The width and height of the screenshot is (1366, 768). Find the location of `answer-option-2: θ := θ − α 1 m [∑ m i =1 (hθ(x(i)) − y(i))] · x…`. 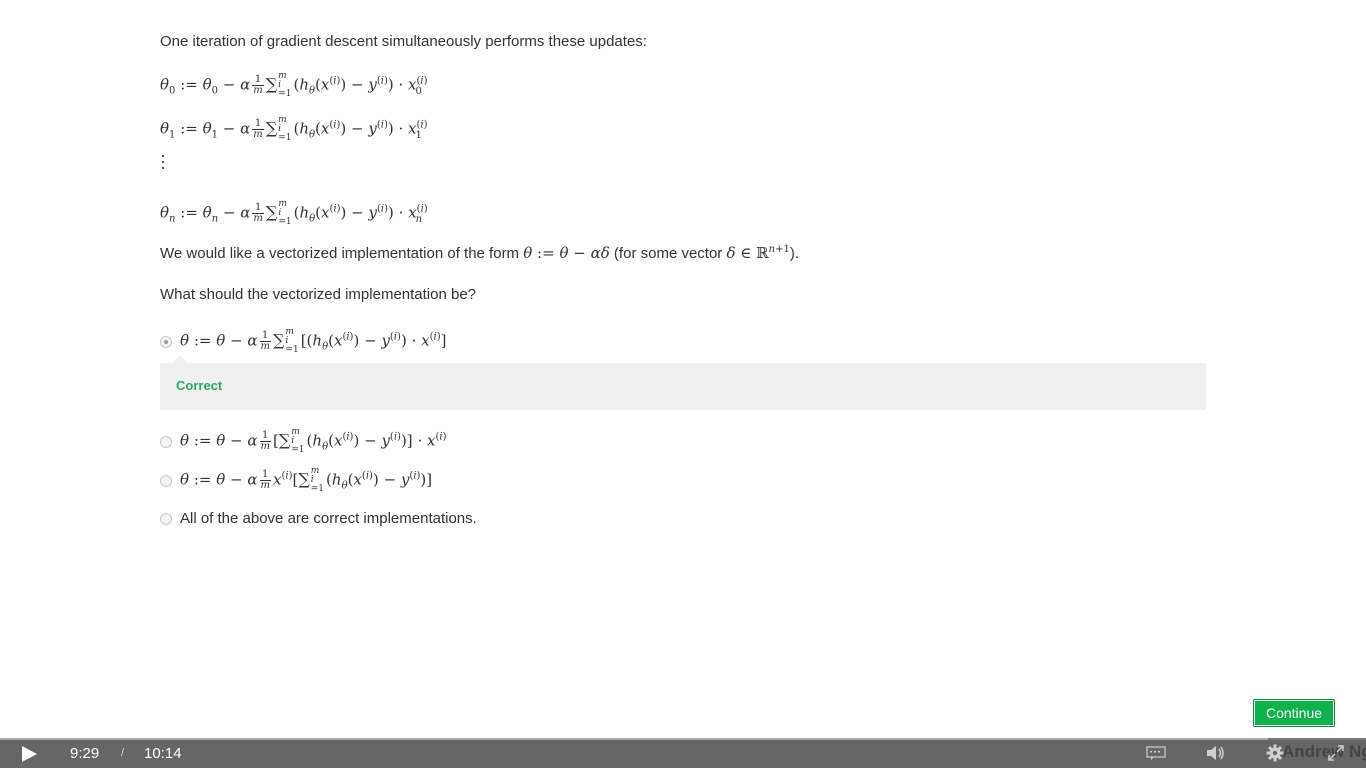

answer-option-2: θ := θ − α 1 m [∑ m i =1 (hθ(x(i)) − y(i))] · x… is located at coordinates (303, 441).